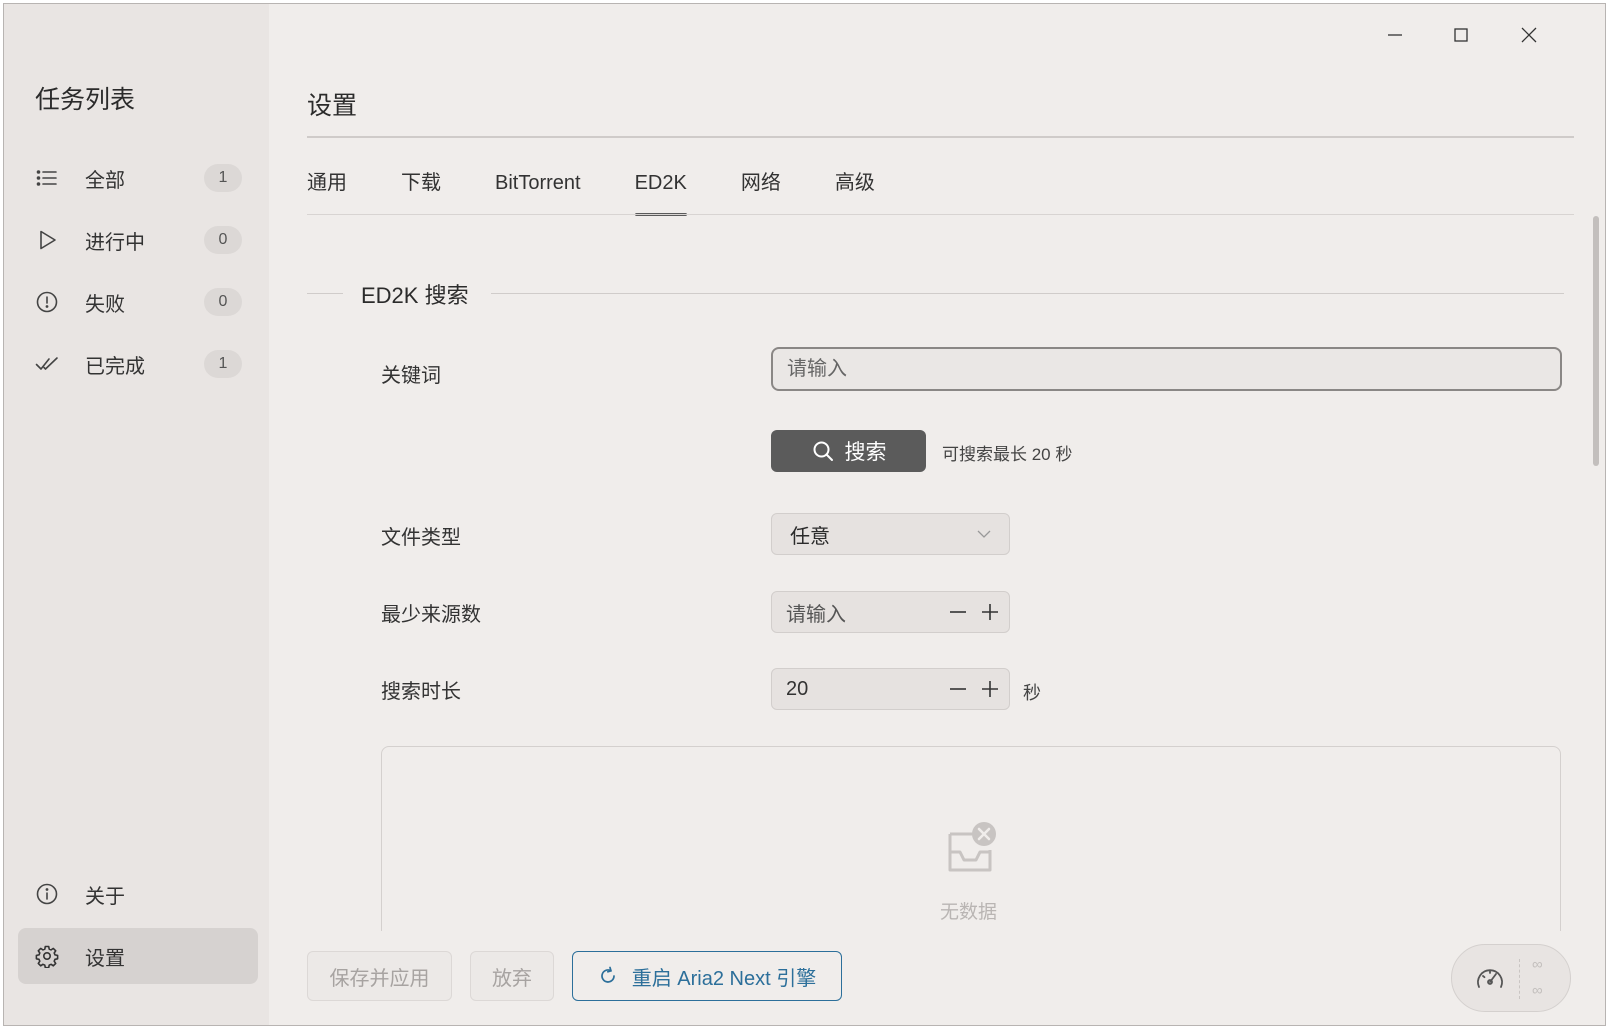 The width and height of the screenshot is (1611, 1028). I want to click on sidebar-item-label: 设置, so click(105, 958).